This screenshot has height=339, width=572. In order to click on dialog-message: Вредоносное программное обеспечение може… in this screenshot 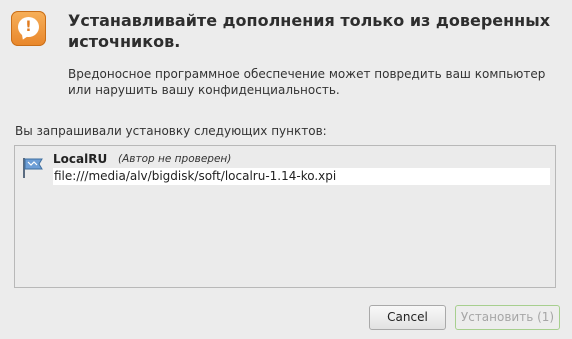, I will do `click(307, 82)`.